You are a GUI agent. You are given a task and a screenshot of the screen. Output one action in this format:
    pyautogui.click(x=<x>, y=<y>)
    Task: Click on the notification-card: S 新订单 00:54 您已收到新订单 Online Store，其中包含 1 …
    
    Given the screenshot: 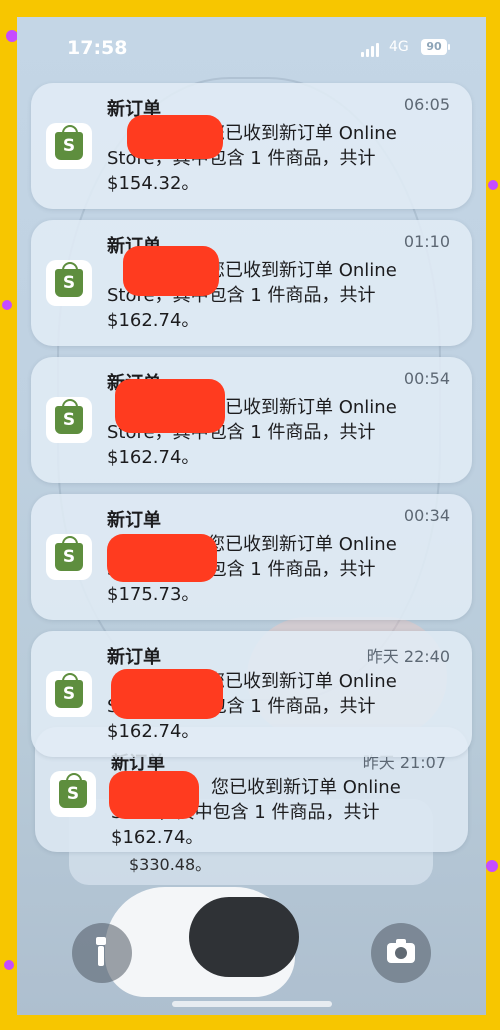 What is the action you would take?
    pyautogui.click(x=251, y=420)
    